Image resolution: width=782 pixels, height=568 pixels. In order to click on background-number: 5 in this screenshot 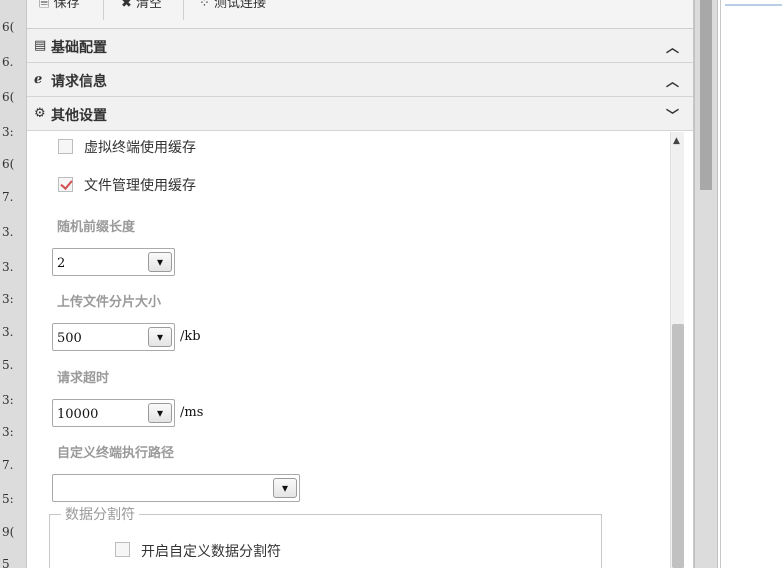, I will do `click(6, 562)`.